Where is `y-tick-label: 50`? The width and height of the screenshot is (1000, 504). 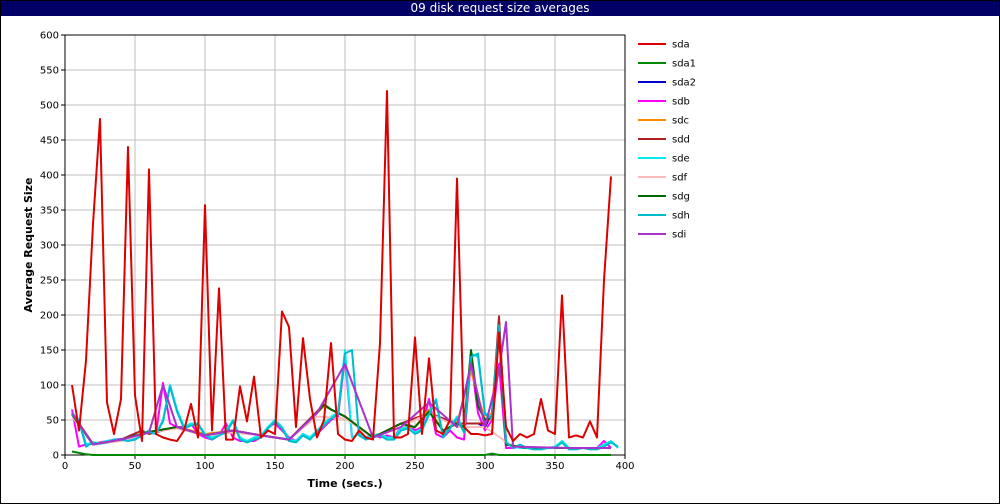 y-tick-label: 50 is located at coordinates (52, 421).